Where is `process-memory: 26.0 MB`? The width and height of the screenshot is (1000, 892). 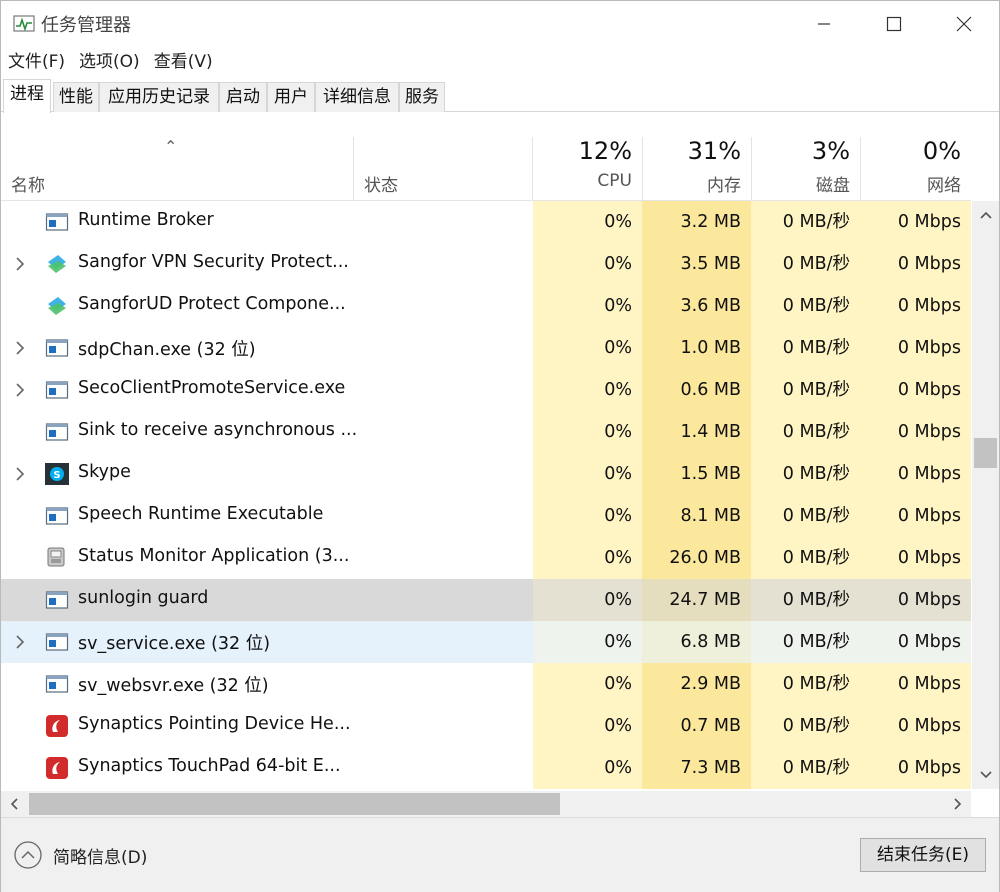
process-memory: 26.0 MB is located at coordinates (696, 558).